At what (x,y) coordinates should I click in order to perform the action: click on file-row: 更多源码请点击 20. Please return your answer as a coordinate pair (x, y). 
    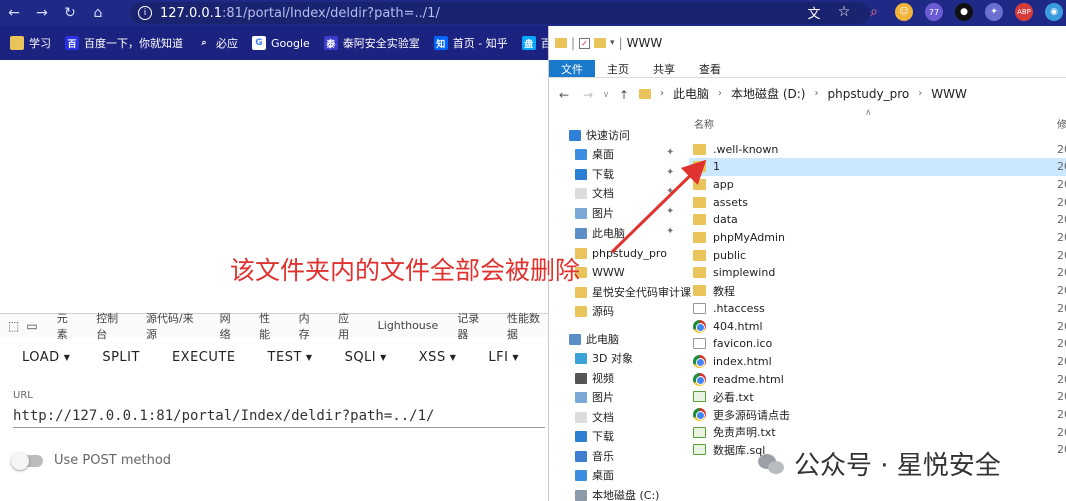
    Looking at the image, I should click on (877, 415).